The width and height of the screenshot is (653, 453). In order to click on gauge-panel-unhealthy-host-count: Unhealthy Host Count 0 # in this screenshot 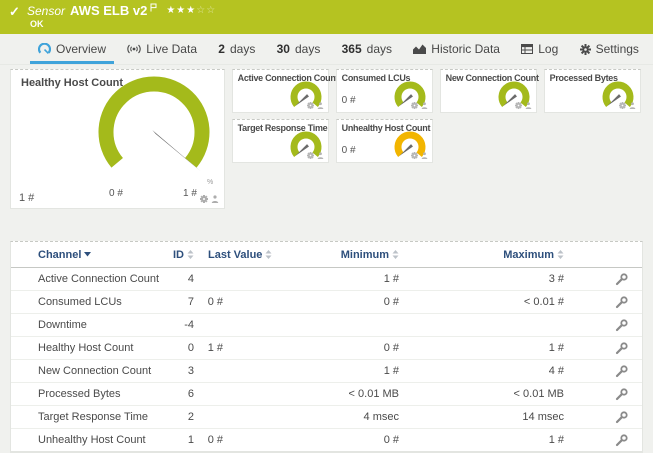, I will do `click(384, 141)`.